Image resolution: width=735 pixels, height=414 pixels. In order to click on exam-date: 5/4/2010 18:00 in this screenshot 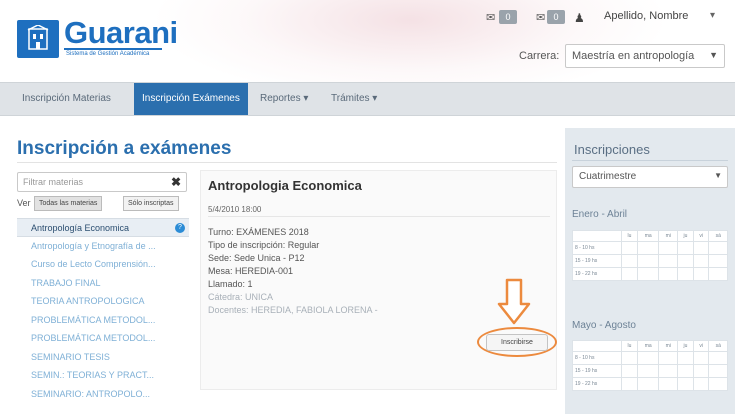, I will do `click(235, 209)`.